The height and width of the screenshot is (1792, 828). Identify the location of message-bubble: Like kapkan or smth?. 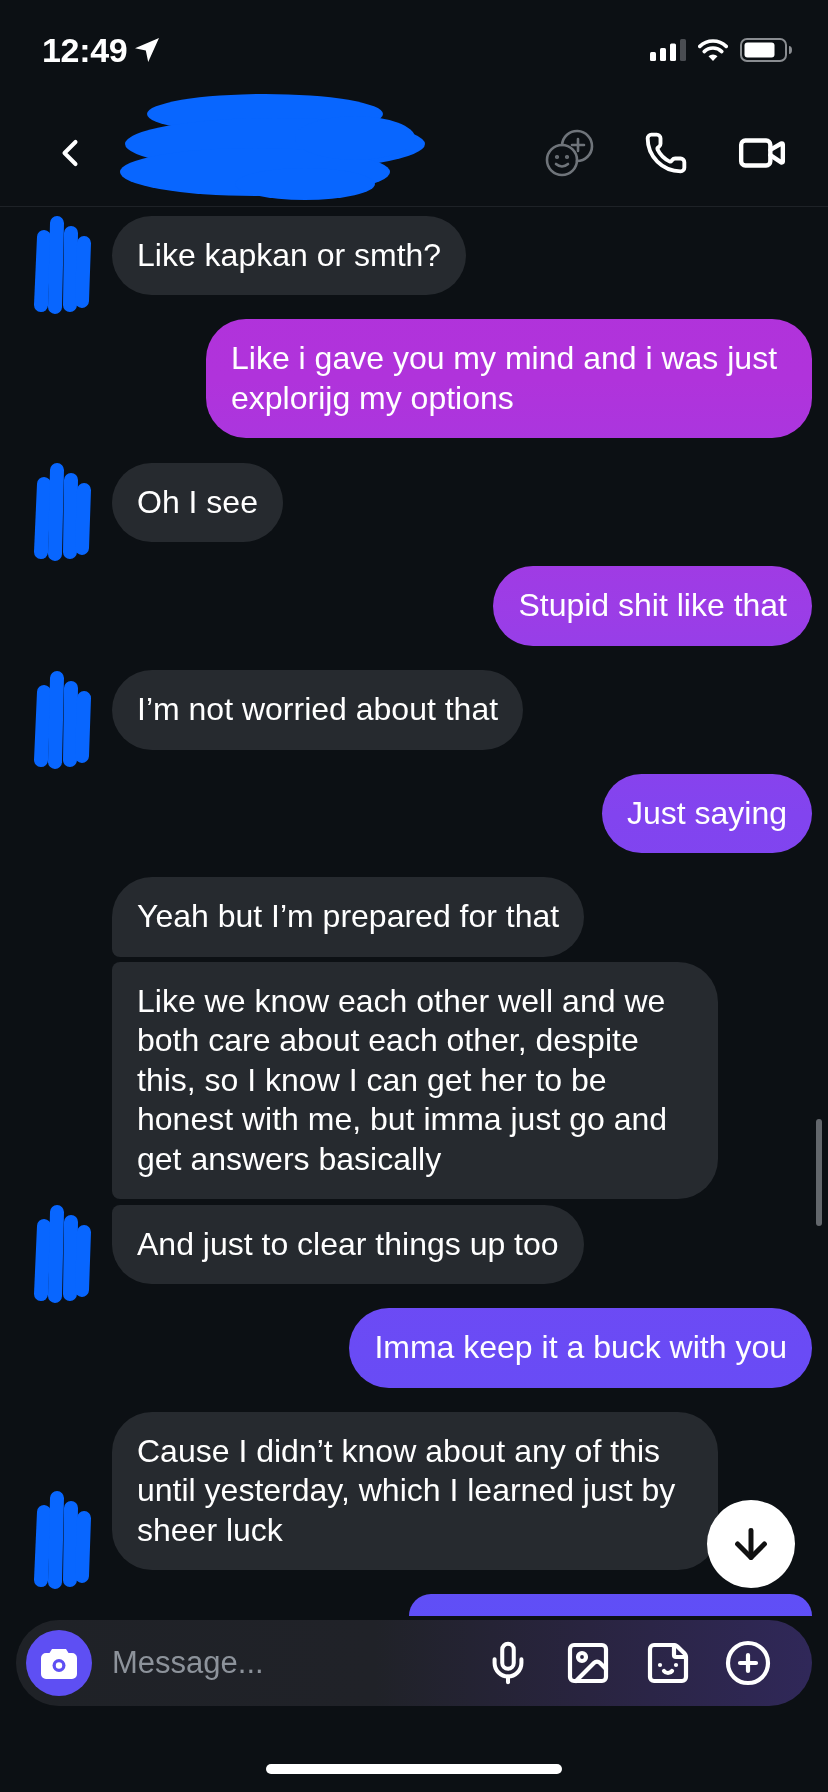
(289, 255).